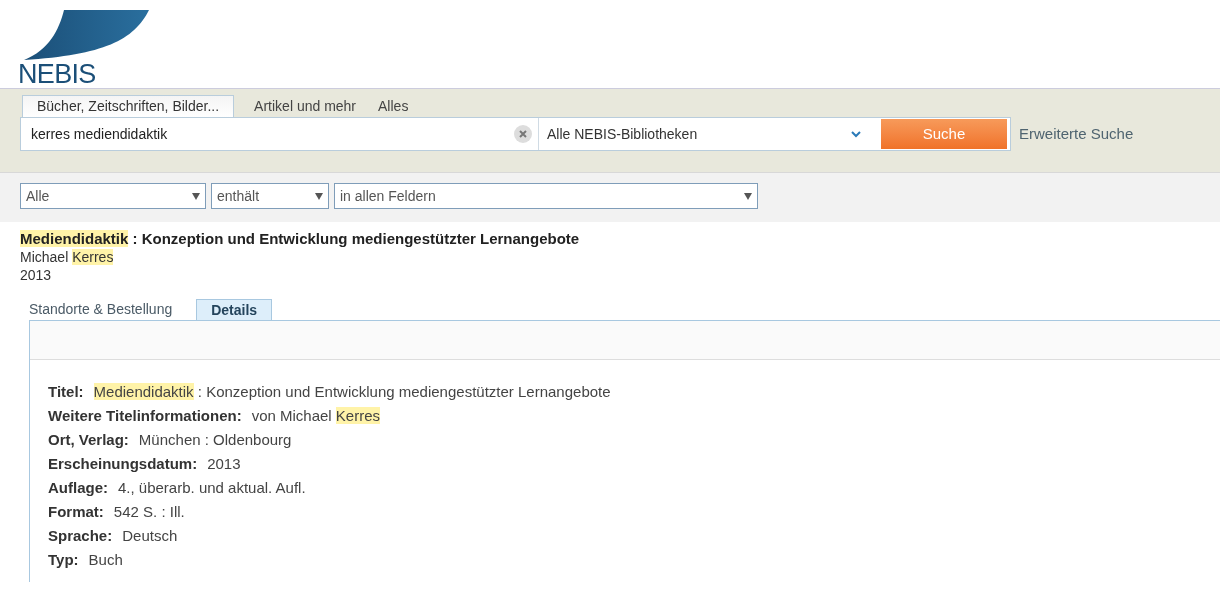  What do you see at coordinates (546, 196) in the screenshot?
I see `filter-dropdown: in allen Feldern` at bounding box center [546, 196].